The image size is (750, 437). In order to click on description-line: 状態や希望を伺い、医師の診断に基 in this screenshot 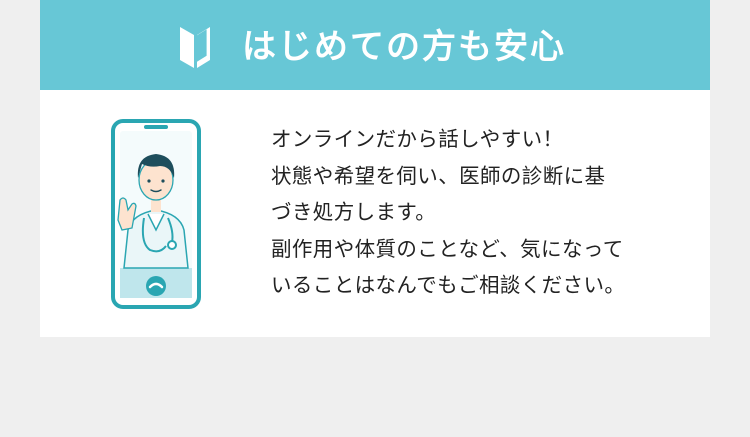, I will do `click(438, 175)`.